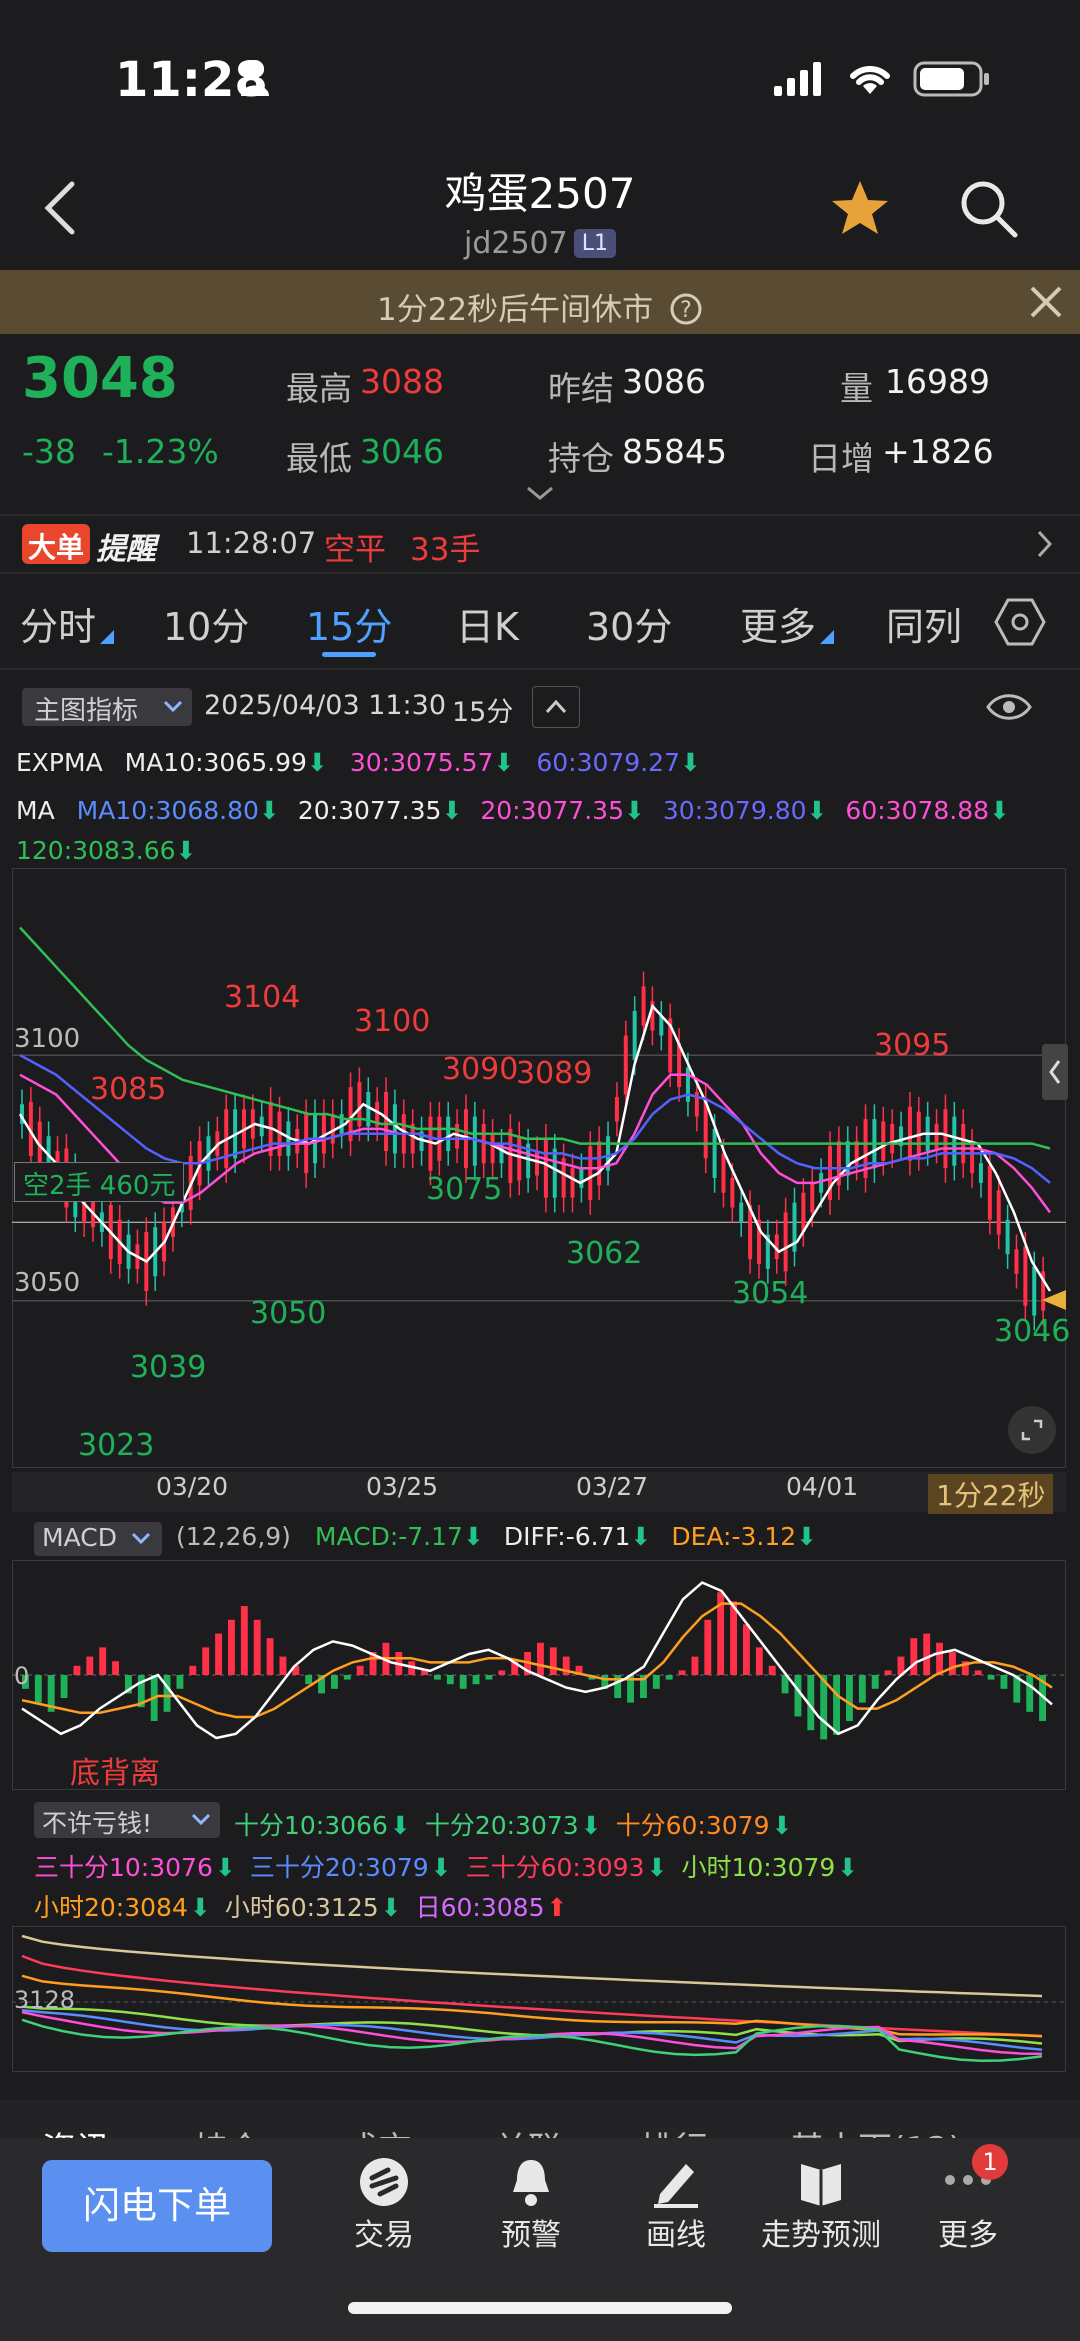 The image size is (1080, 2341). Describe the element at coordinates (912, 1045) in the screenshot. I see `annotation-high-3095: 3095` at that location.